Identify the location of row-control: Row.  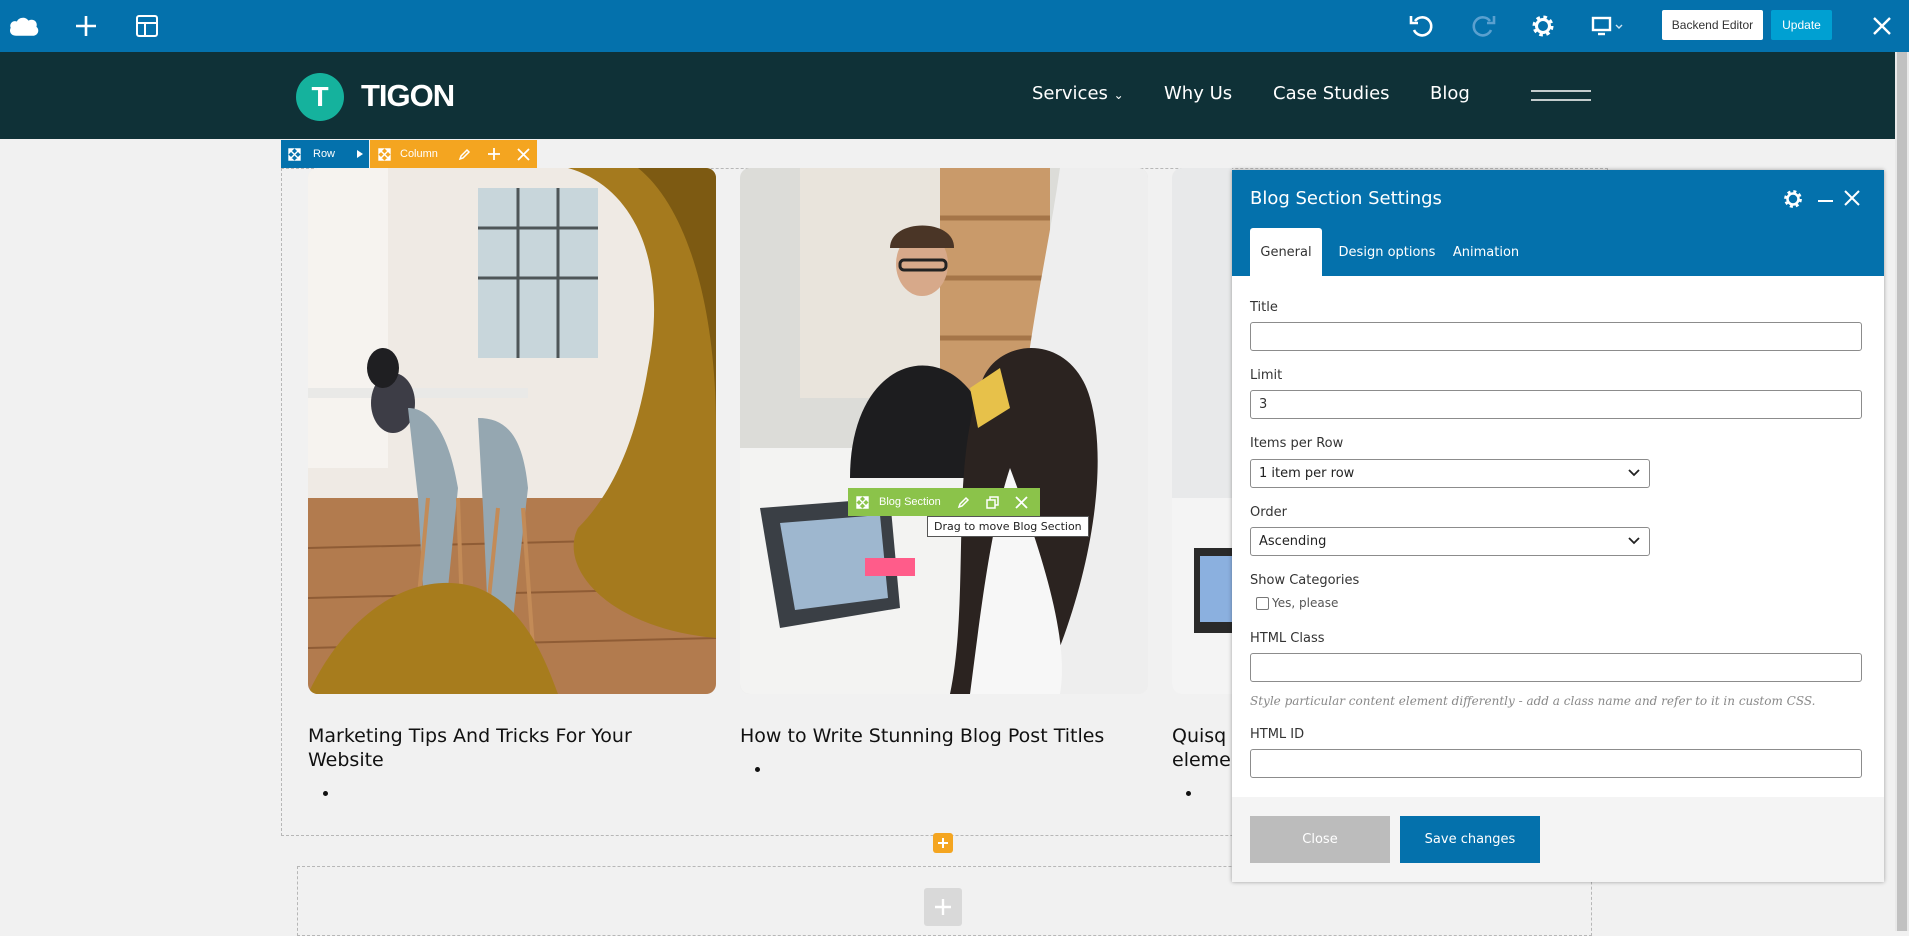
(325, 154).